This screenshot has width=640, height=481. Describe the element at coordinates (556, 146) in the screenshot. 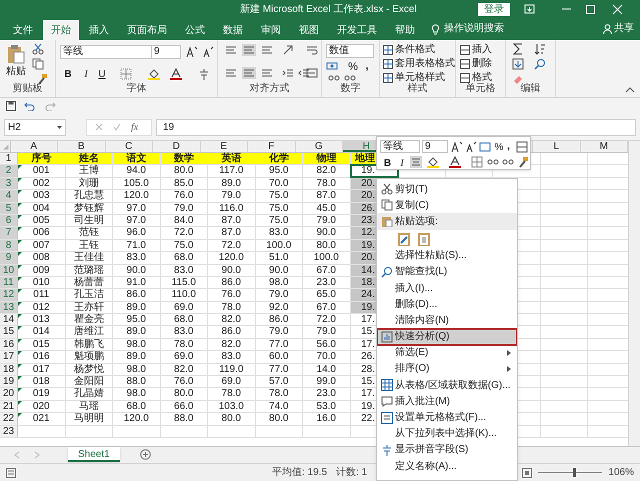

I see `column-header: L` at that location.